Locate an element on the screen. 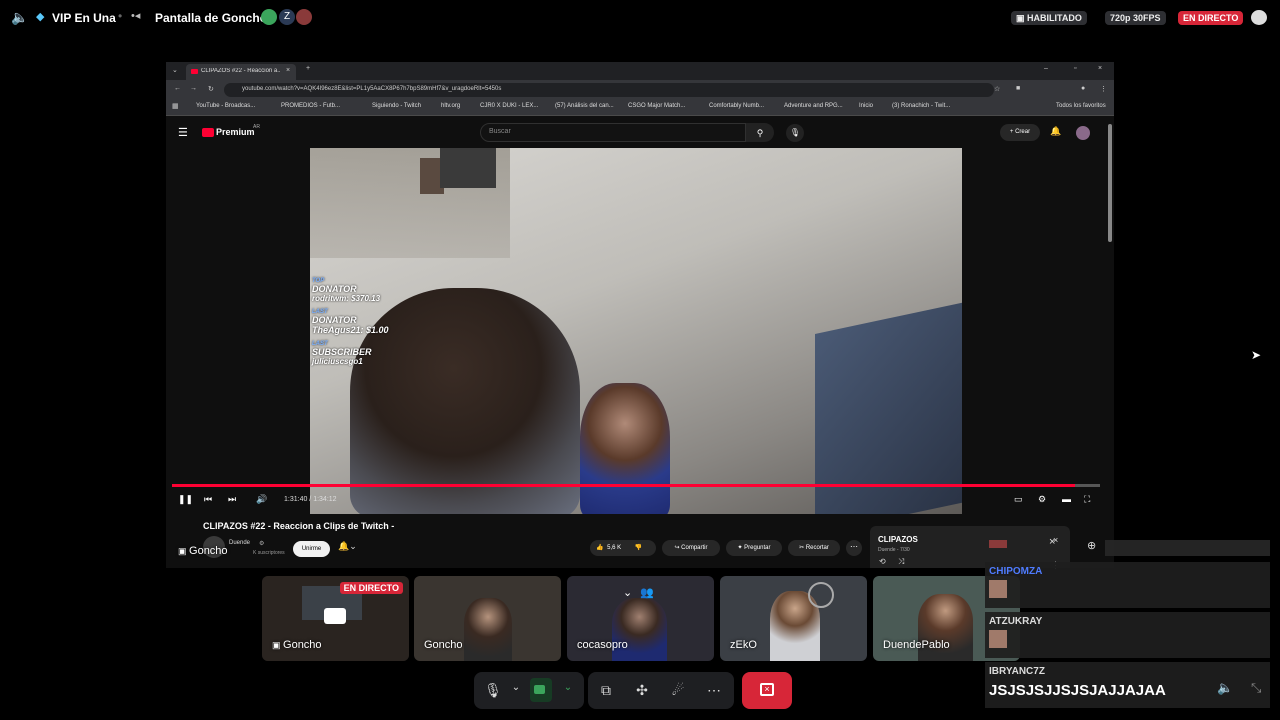 Image resolution: width=1280 pixels, height=720 pixels. previous-icon: ⏮ is located at coordinates (208, 499).